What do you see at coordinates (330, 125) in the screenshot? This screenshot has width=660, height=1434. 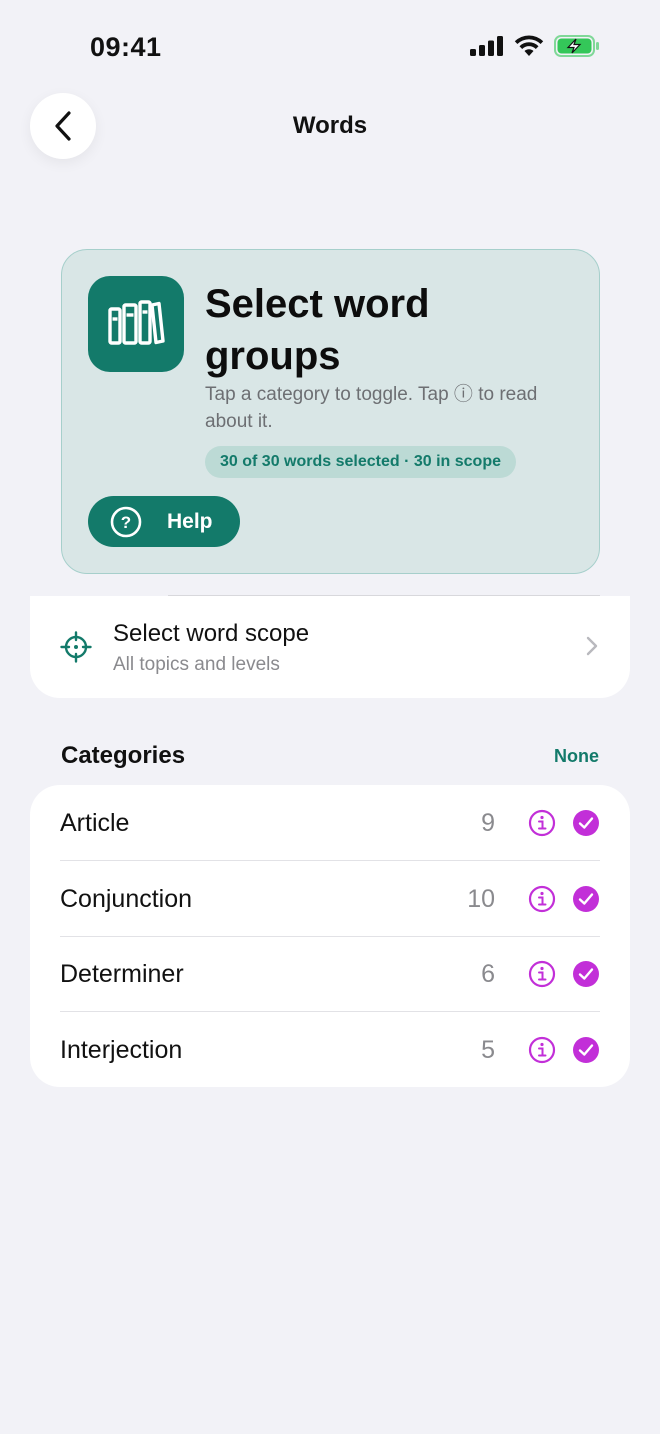 I see `nav-title: Words` at bounding box center [330, 125].